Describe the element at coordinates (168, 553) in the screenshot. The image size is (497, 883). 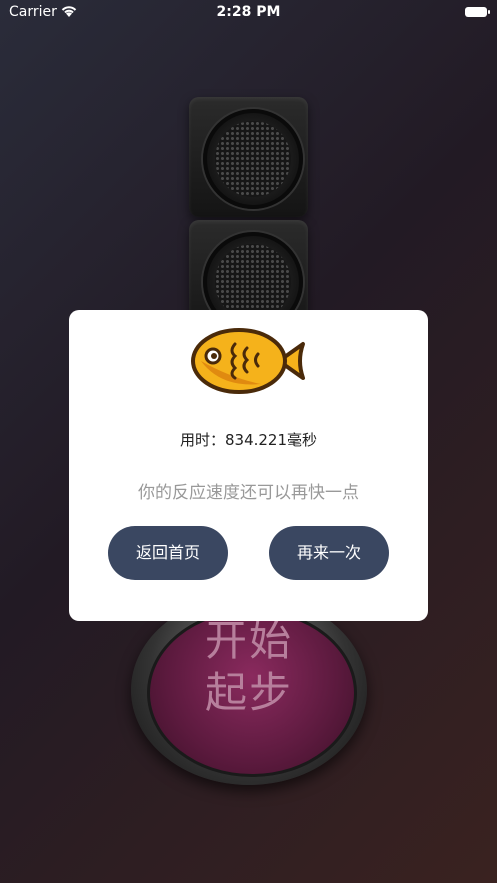
I see `home-button: 返回首页` at that location.